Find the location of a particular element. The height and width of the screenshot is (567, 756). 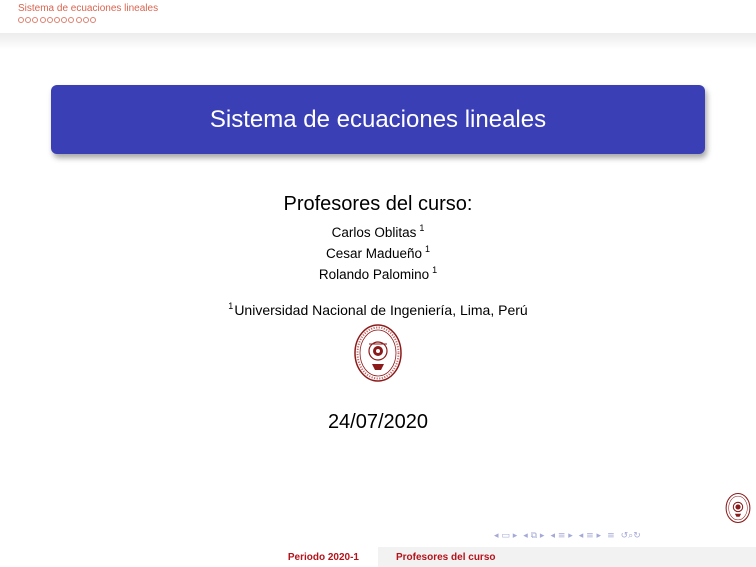

author-name: Rolando Palomino 1 is located at coordinates (378, 273).